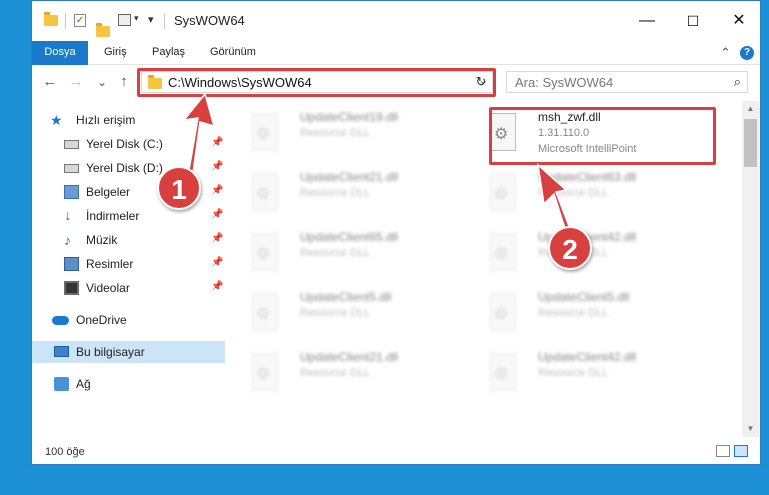 The image size is (769, 495). I want to click on step-badge-2: 2, so click(570, 248).